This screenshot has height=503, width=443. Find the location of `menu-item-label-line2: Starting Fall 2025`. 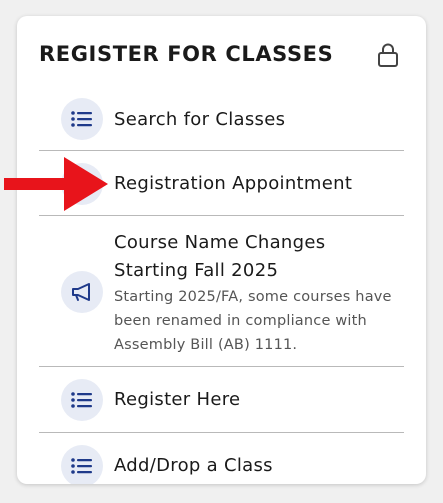

menu-item-label-line2: Starting Fall 2025 is located at coordinates (196, 270).